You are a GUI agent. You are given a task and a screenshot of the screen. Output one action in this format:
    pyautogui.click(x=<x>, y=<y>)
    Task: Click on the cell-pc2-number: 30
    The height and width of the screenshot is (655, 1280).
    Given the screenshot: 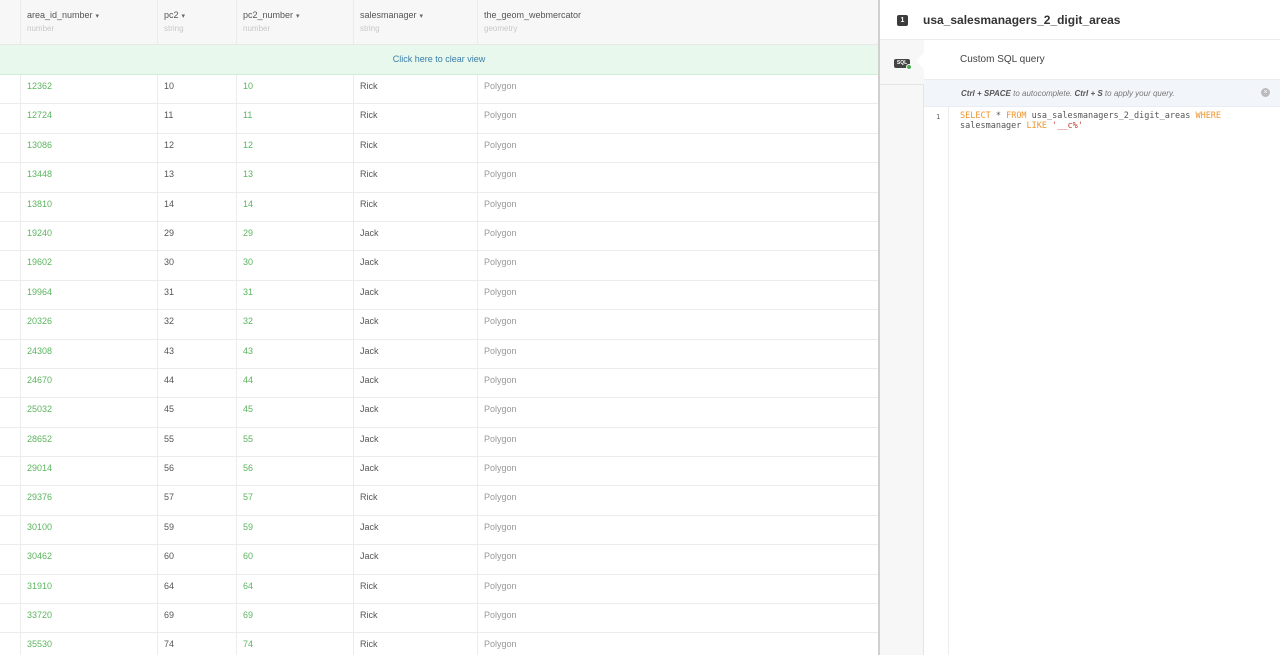 What is the action you would take?
    pyautogui.click(x=294, y=265)
    